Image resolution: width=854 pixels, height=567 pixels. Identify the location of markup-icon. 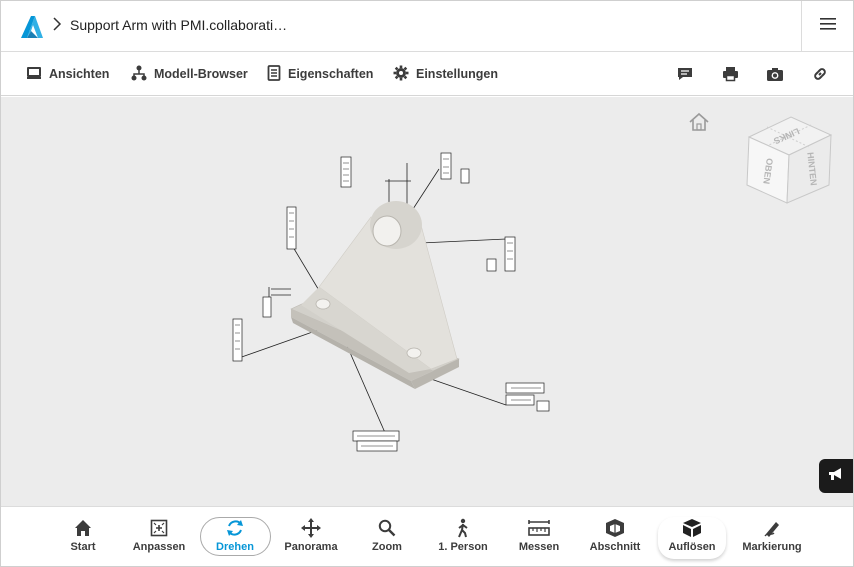
(772, 528).